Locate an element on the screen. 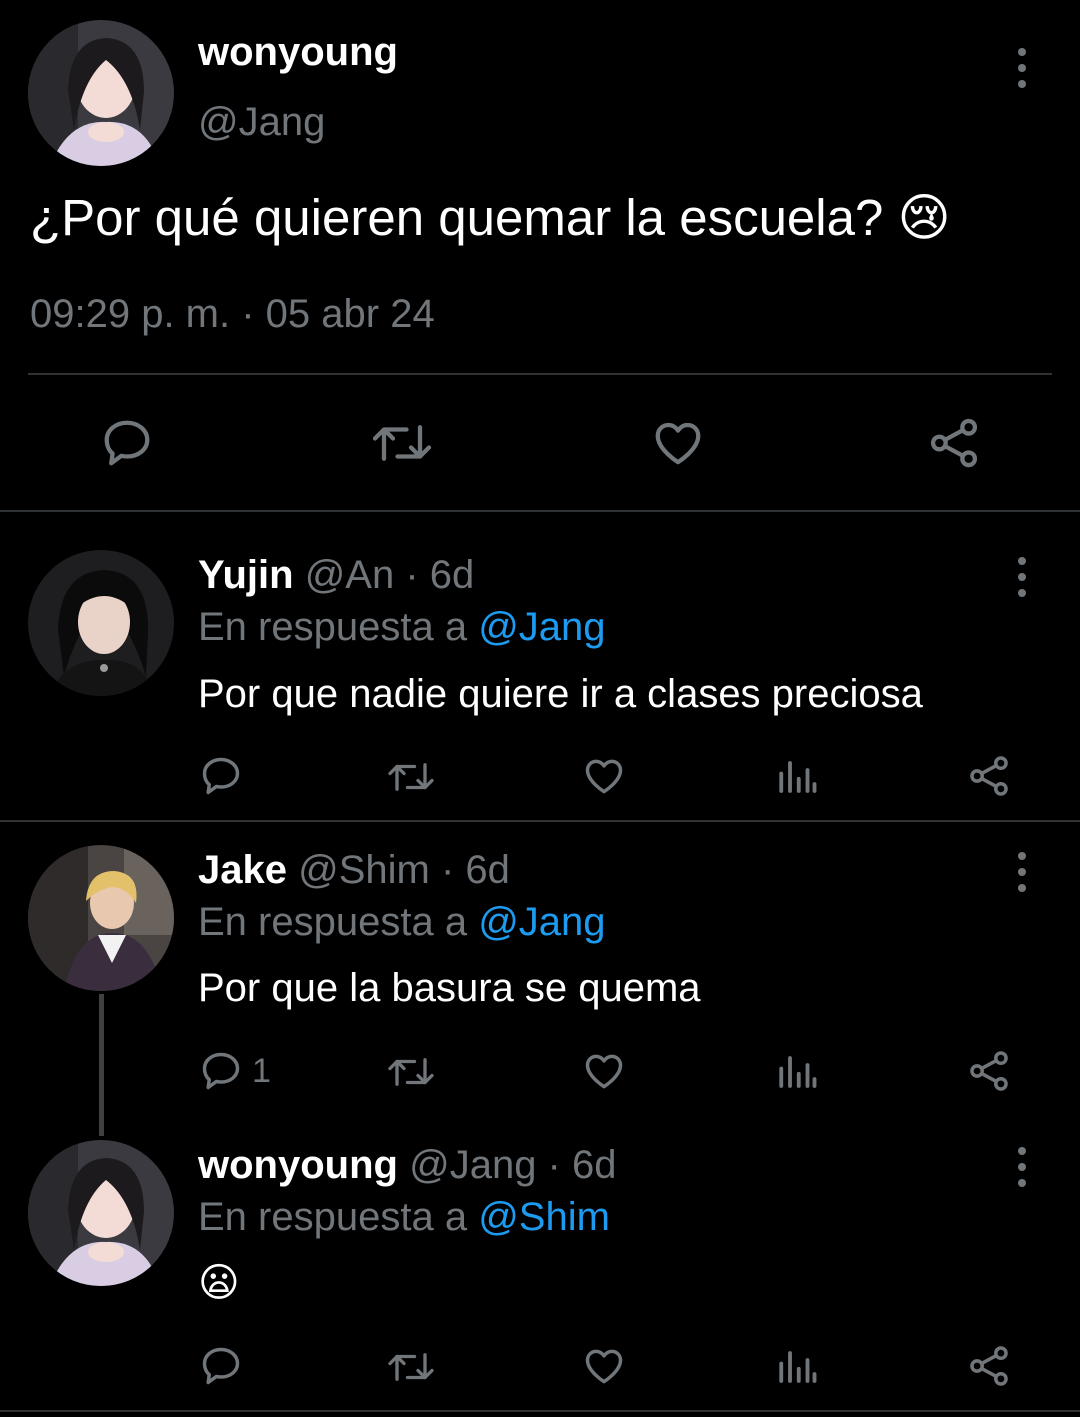  reply-header: Jake @Shim · 6d is located at coordinates (354, 870).